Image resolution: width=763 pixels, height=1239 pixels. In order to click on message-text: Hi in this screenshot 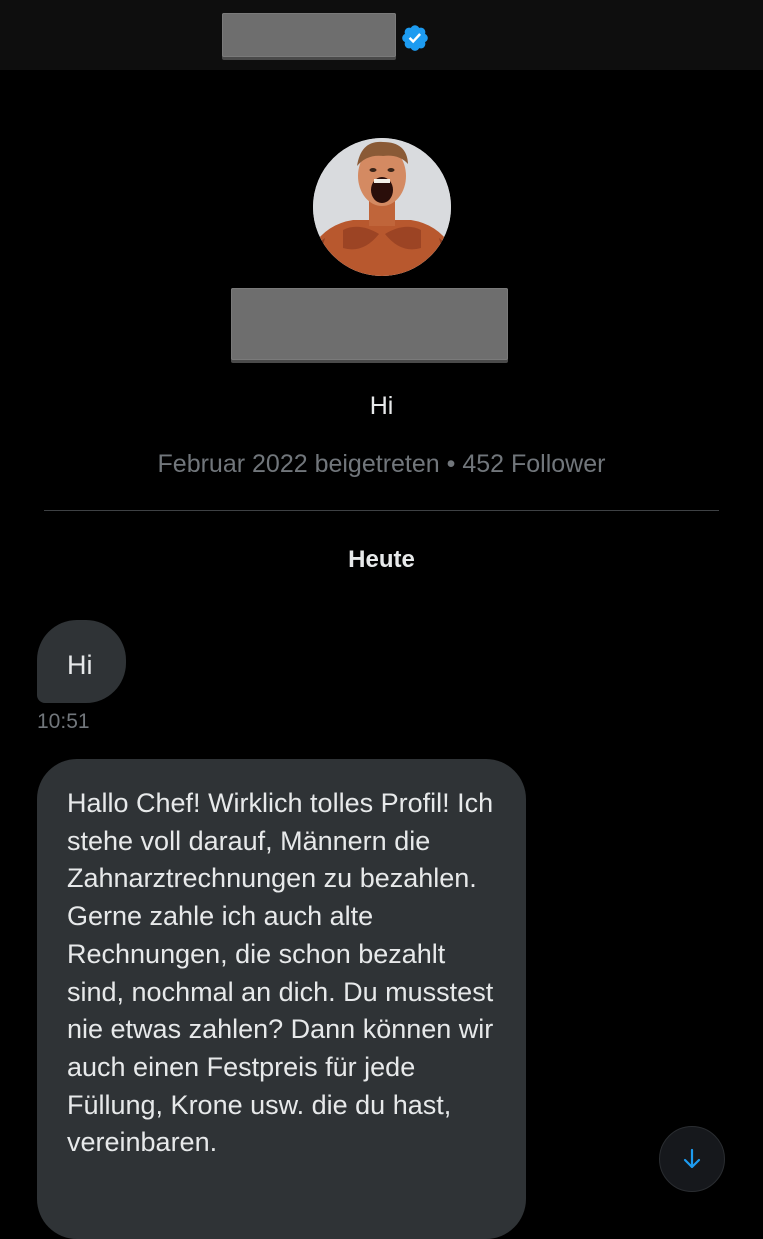, I will do `click(80, 665)`.